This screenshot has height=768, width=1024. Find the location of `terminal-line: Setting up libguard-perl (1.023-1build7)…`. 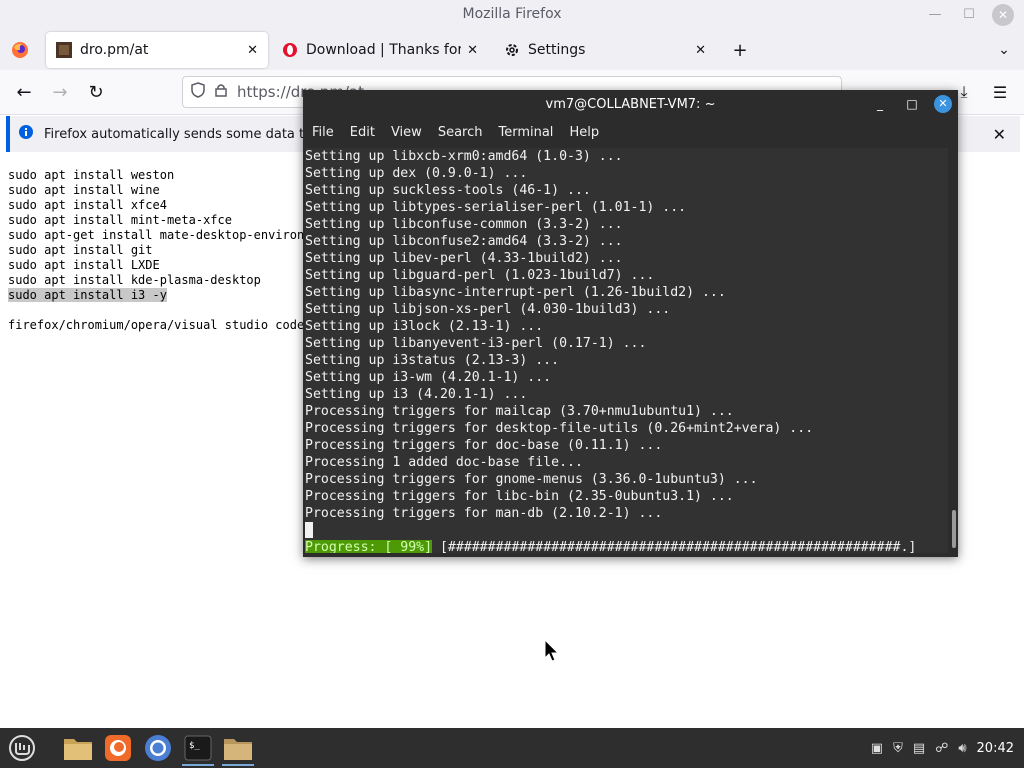

terminal-line: Setting up libguard-perl (1.023-1build7)… is located at coordinates (480, 275).